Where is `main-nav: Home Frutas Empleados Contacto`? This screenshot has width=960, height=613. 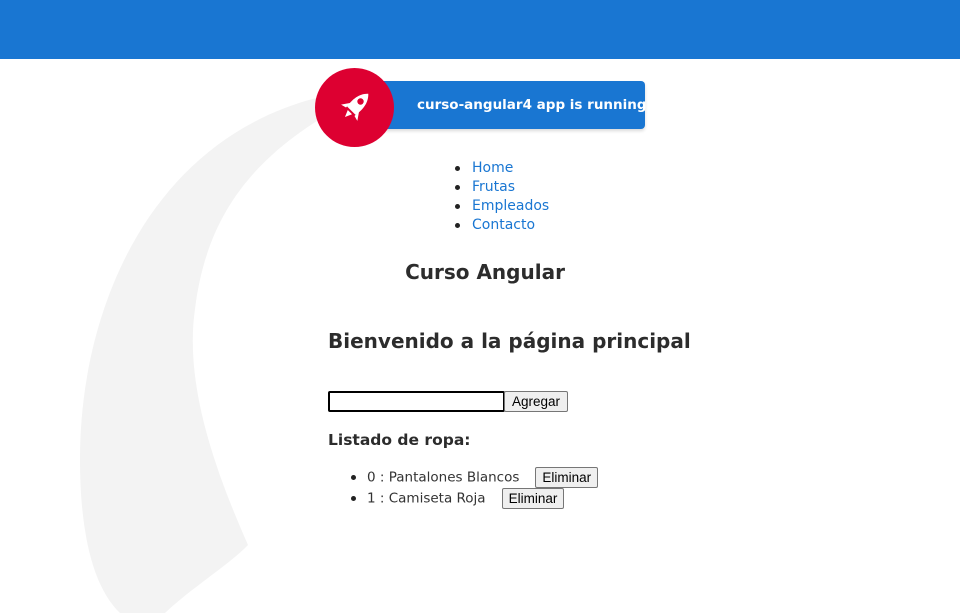 main-nav: Home Frutas Empleados Contacto is located at coordinates (501, 197).